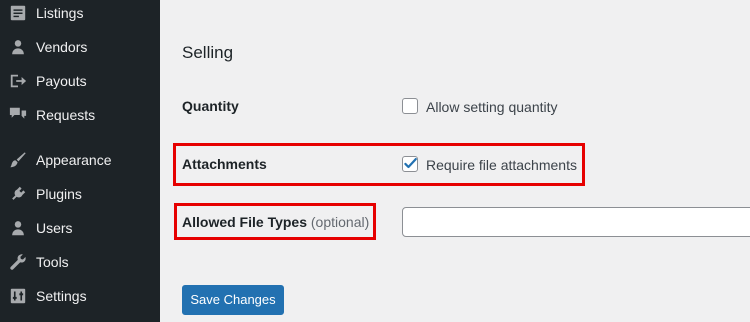 Image resolution: width=750 pixels, height=322 pixels. What do you see at coordinates (410, 106) in the screenshot?
I see `allow-quantity-checkbox` at bounding box center [410, 106].